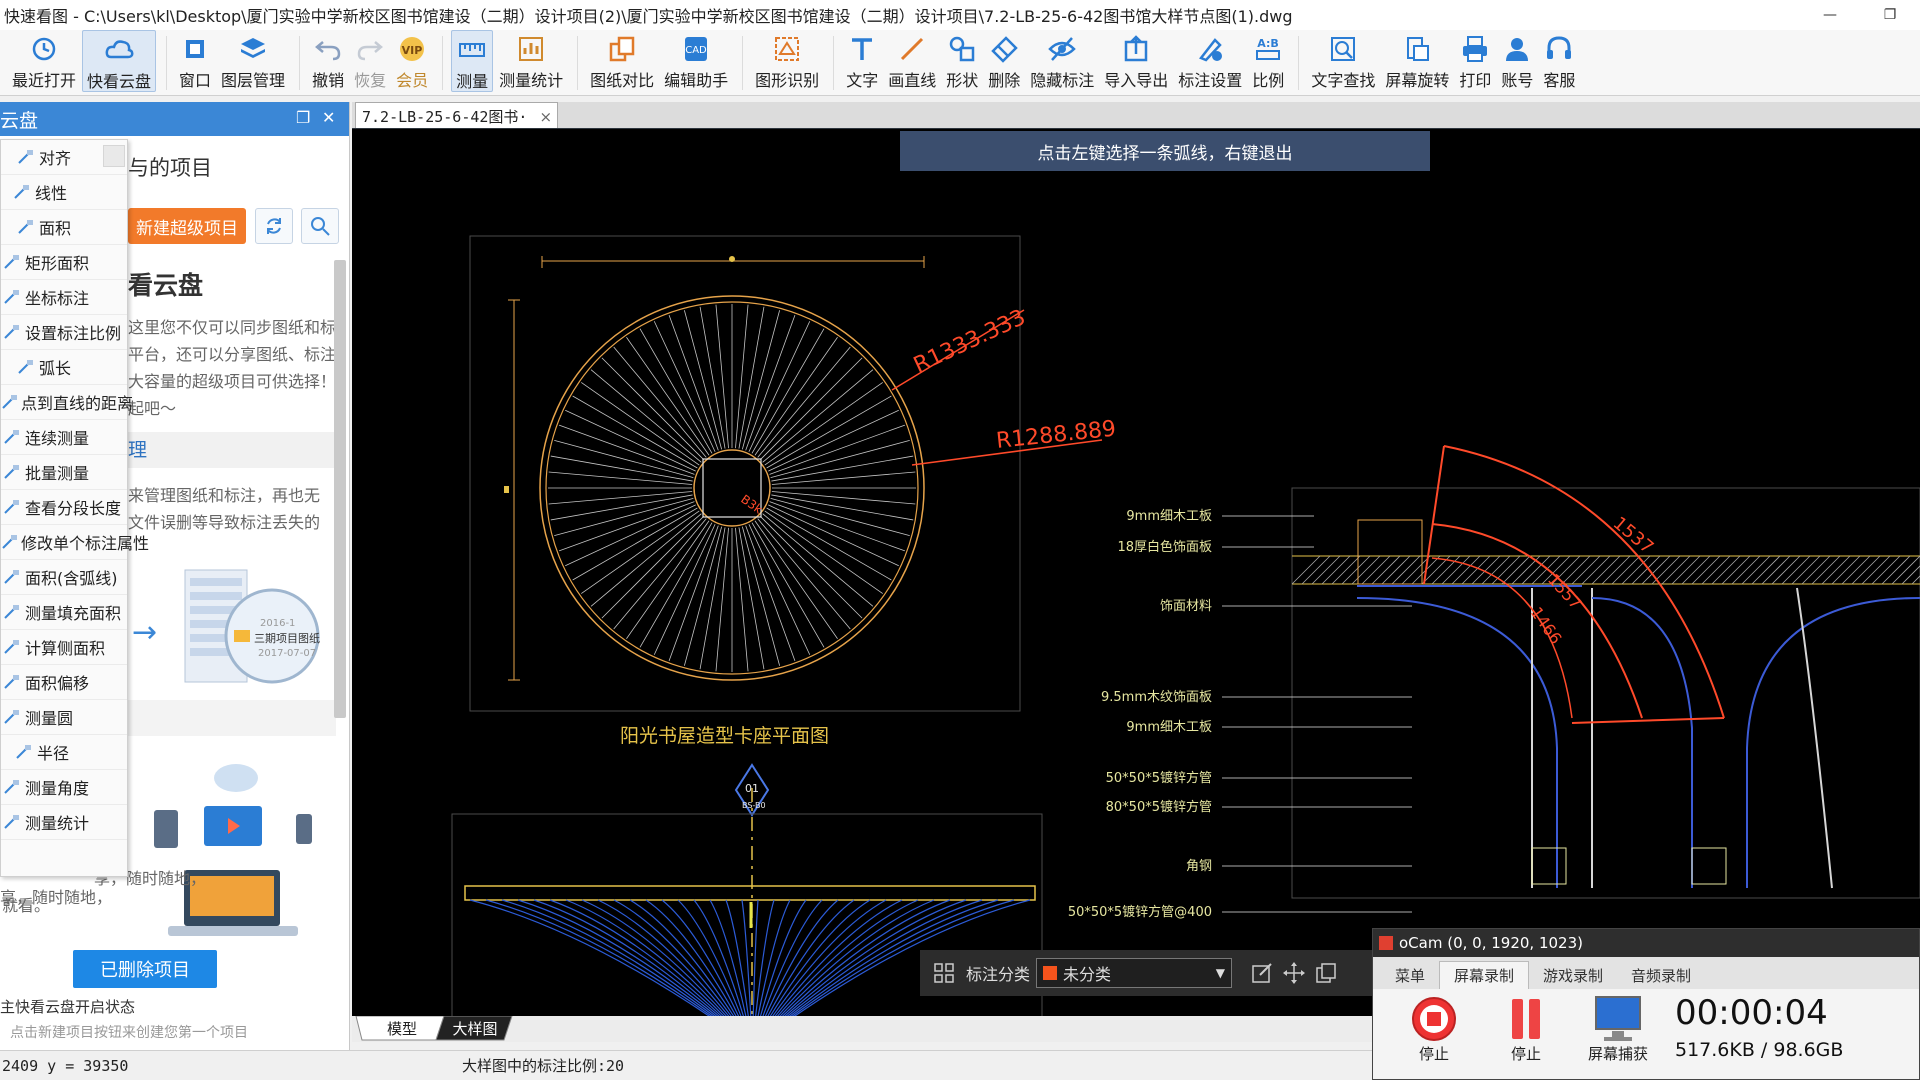 The height and width of the screenshot is (1080, 1920). What do you see at coordinates (114, 156) in the screenshot?
I see `menu-close-button` at bounding box center [114, 156].